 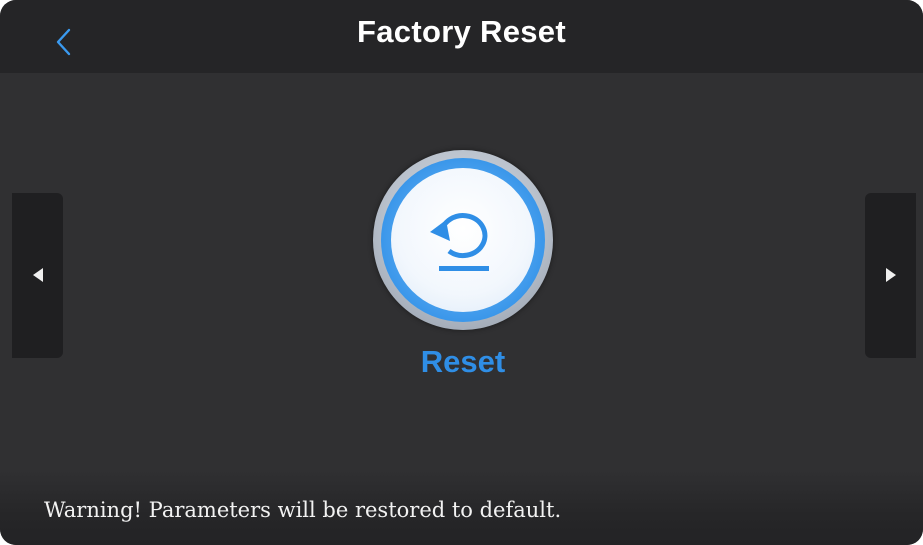 What do you see at coordinates (461, 31) in the screenshot?
I see `page-title: Factory Reset` at bounding box center [461, 31].